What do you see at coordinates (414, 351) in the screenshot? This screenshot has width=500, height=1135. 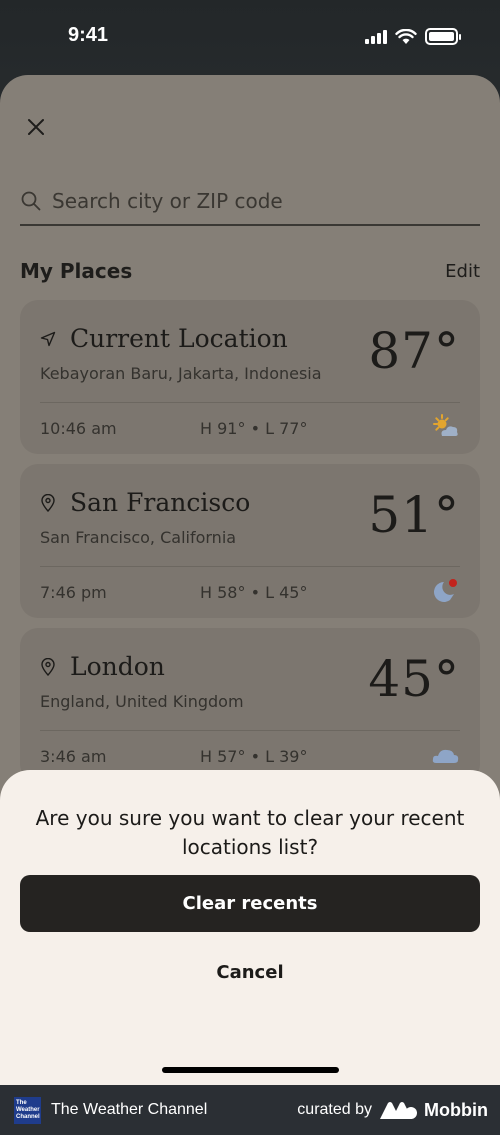 I see `current-temperature: 87°` at bounding box center [414, 351].